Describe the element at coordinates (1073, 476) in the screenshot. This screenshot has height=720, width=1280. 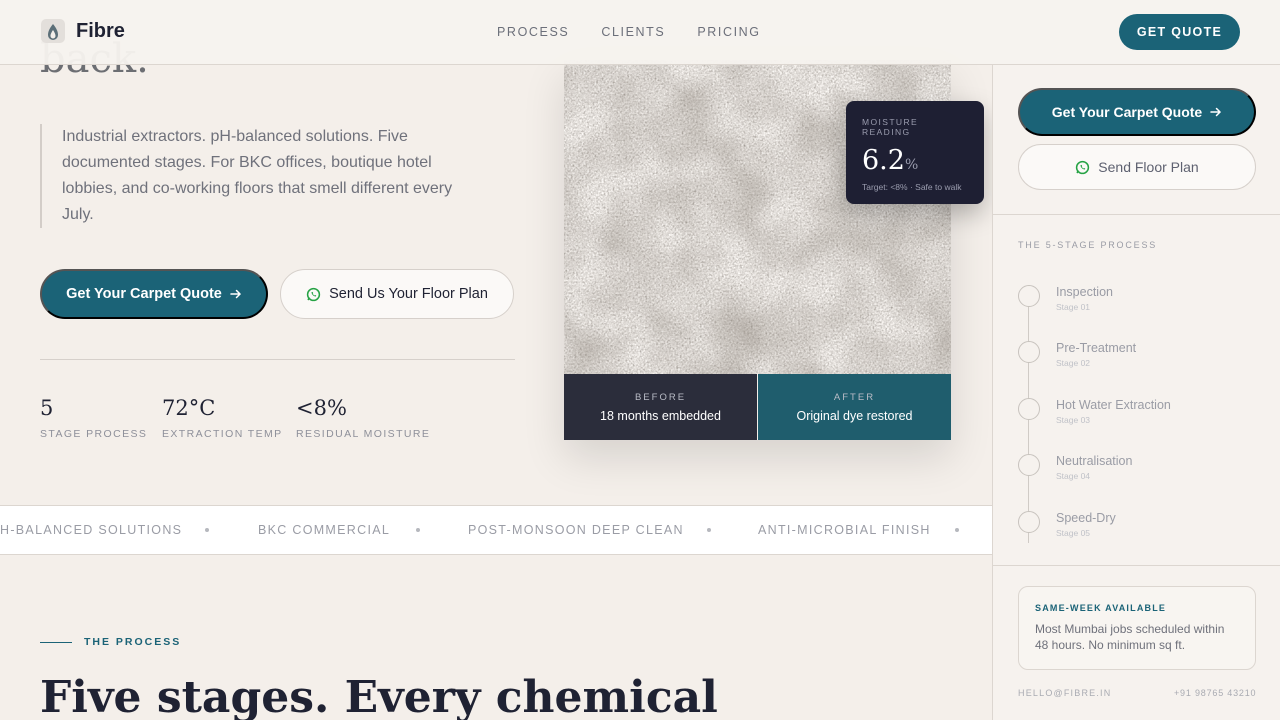
I see `stage-number: Stage 04` at that location.